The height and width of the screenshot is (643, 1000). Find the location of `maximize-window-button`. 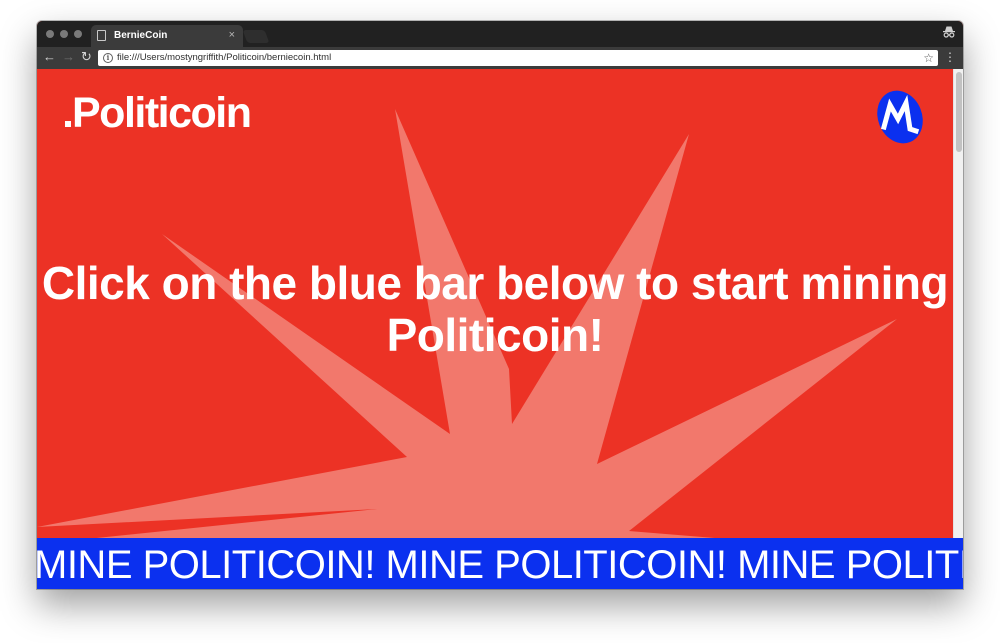

maximize-window-button is located at coordinates (78, 34).